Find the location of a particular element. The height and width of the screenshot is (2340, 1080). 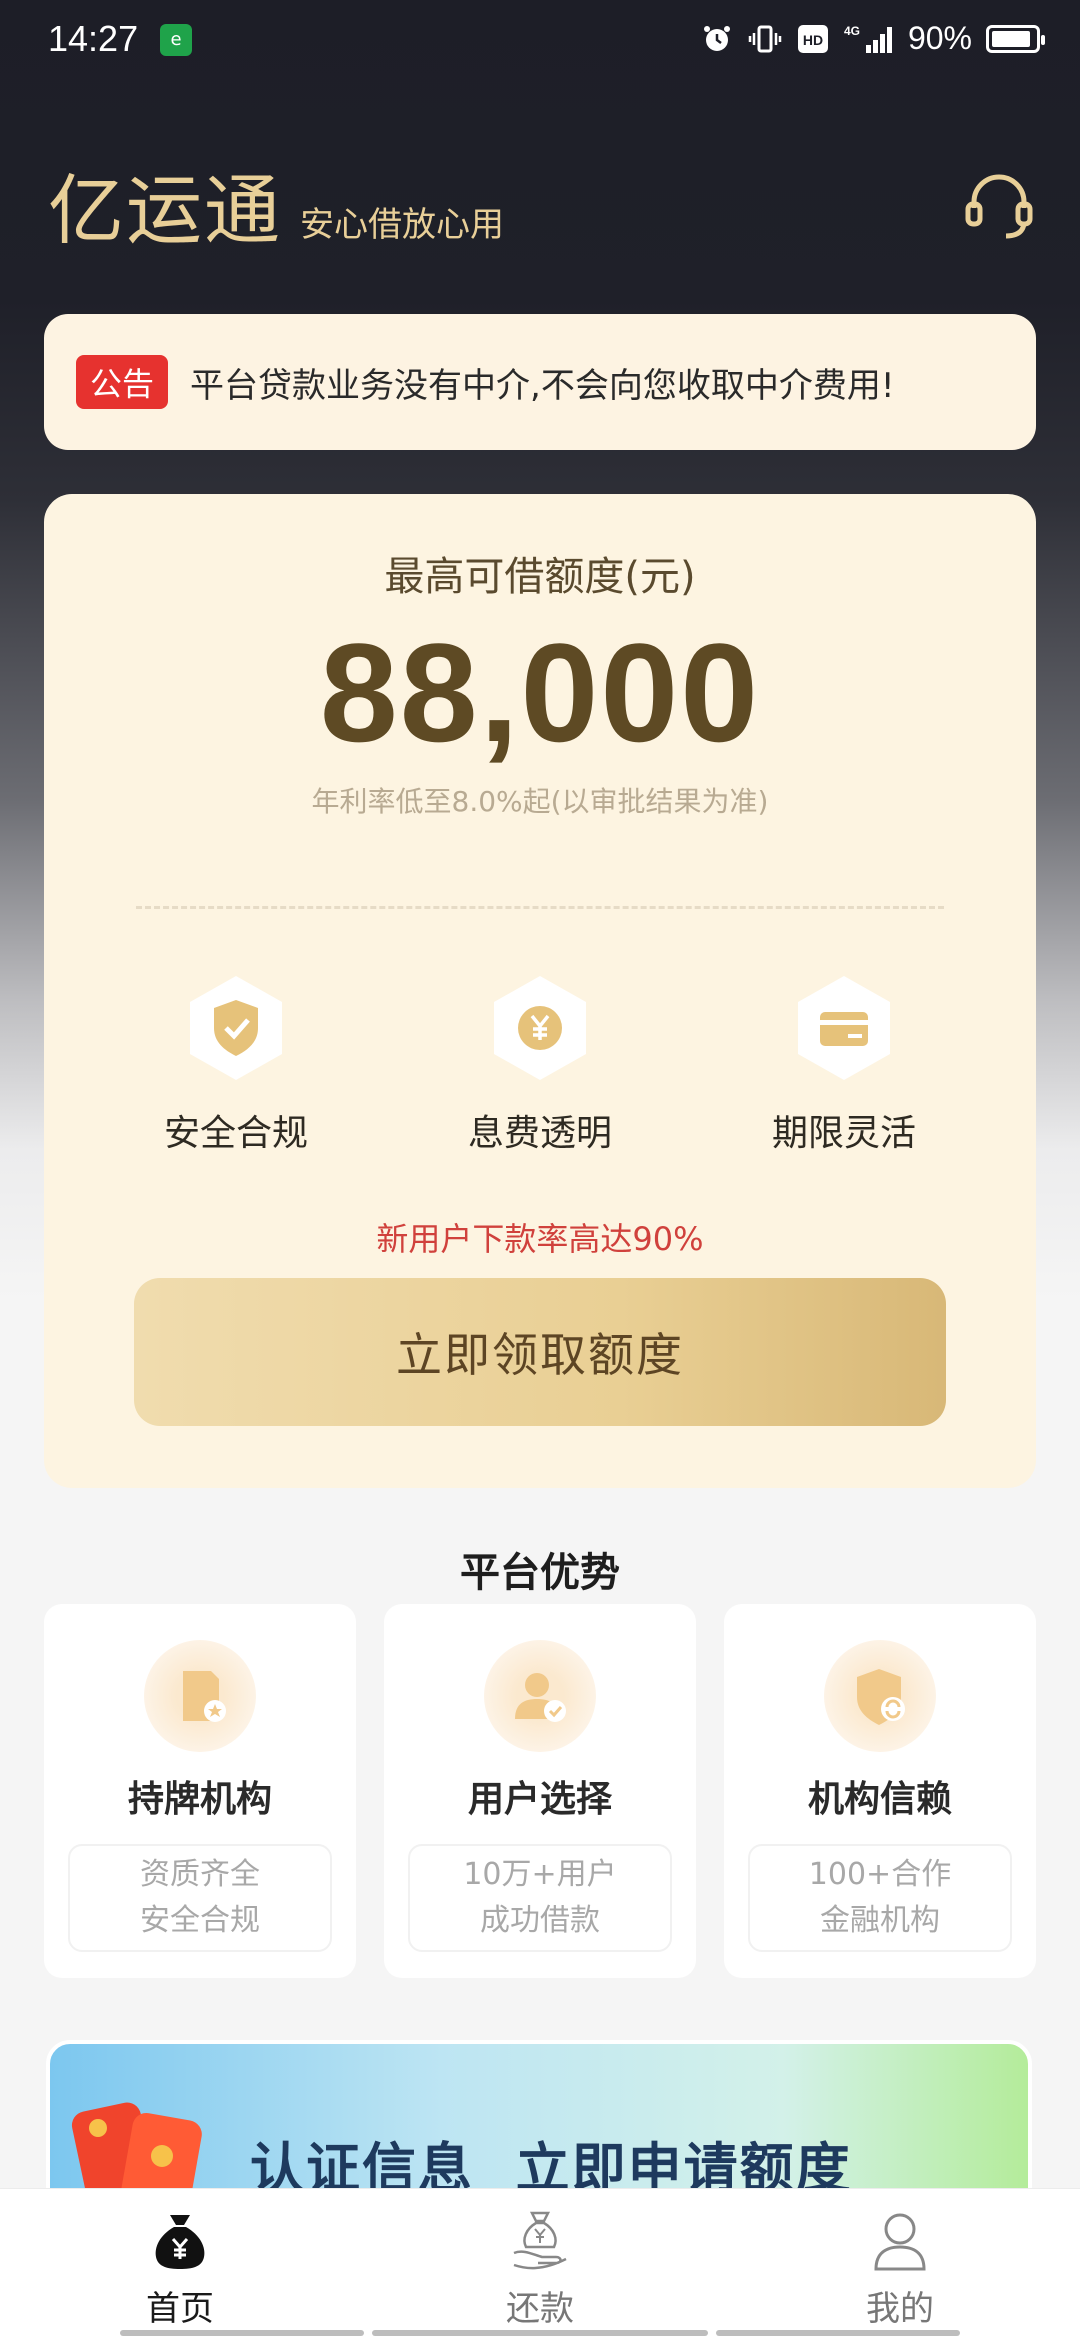

advantage-desc-line: 100+合作 is located at coordinates (880, 1874).